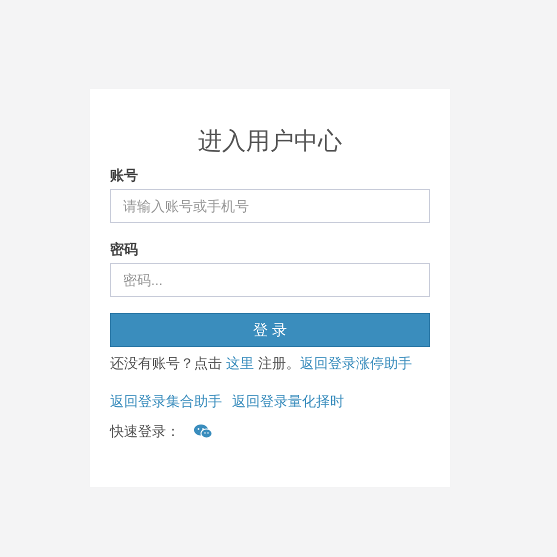 The width and height of the screenshot is (557, 557). Describe the element at coordinates (270, 206) in the screenshot. I see `input-field: 请输入账号或手机号` at that location.